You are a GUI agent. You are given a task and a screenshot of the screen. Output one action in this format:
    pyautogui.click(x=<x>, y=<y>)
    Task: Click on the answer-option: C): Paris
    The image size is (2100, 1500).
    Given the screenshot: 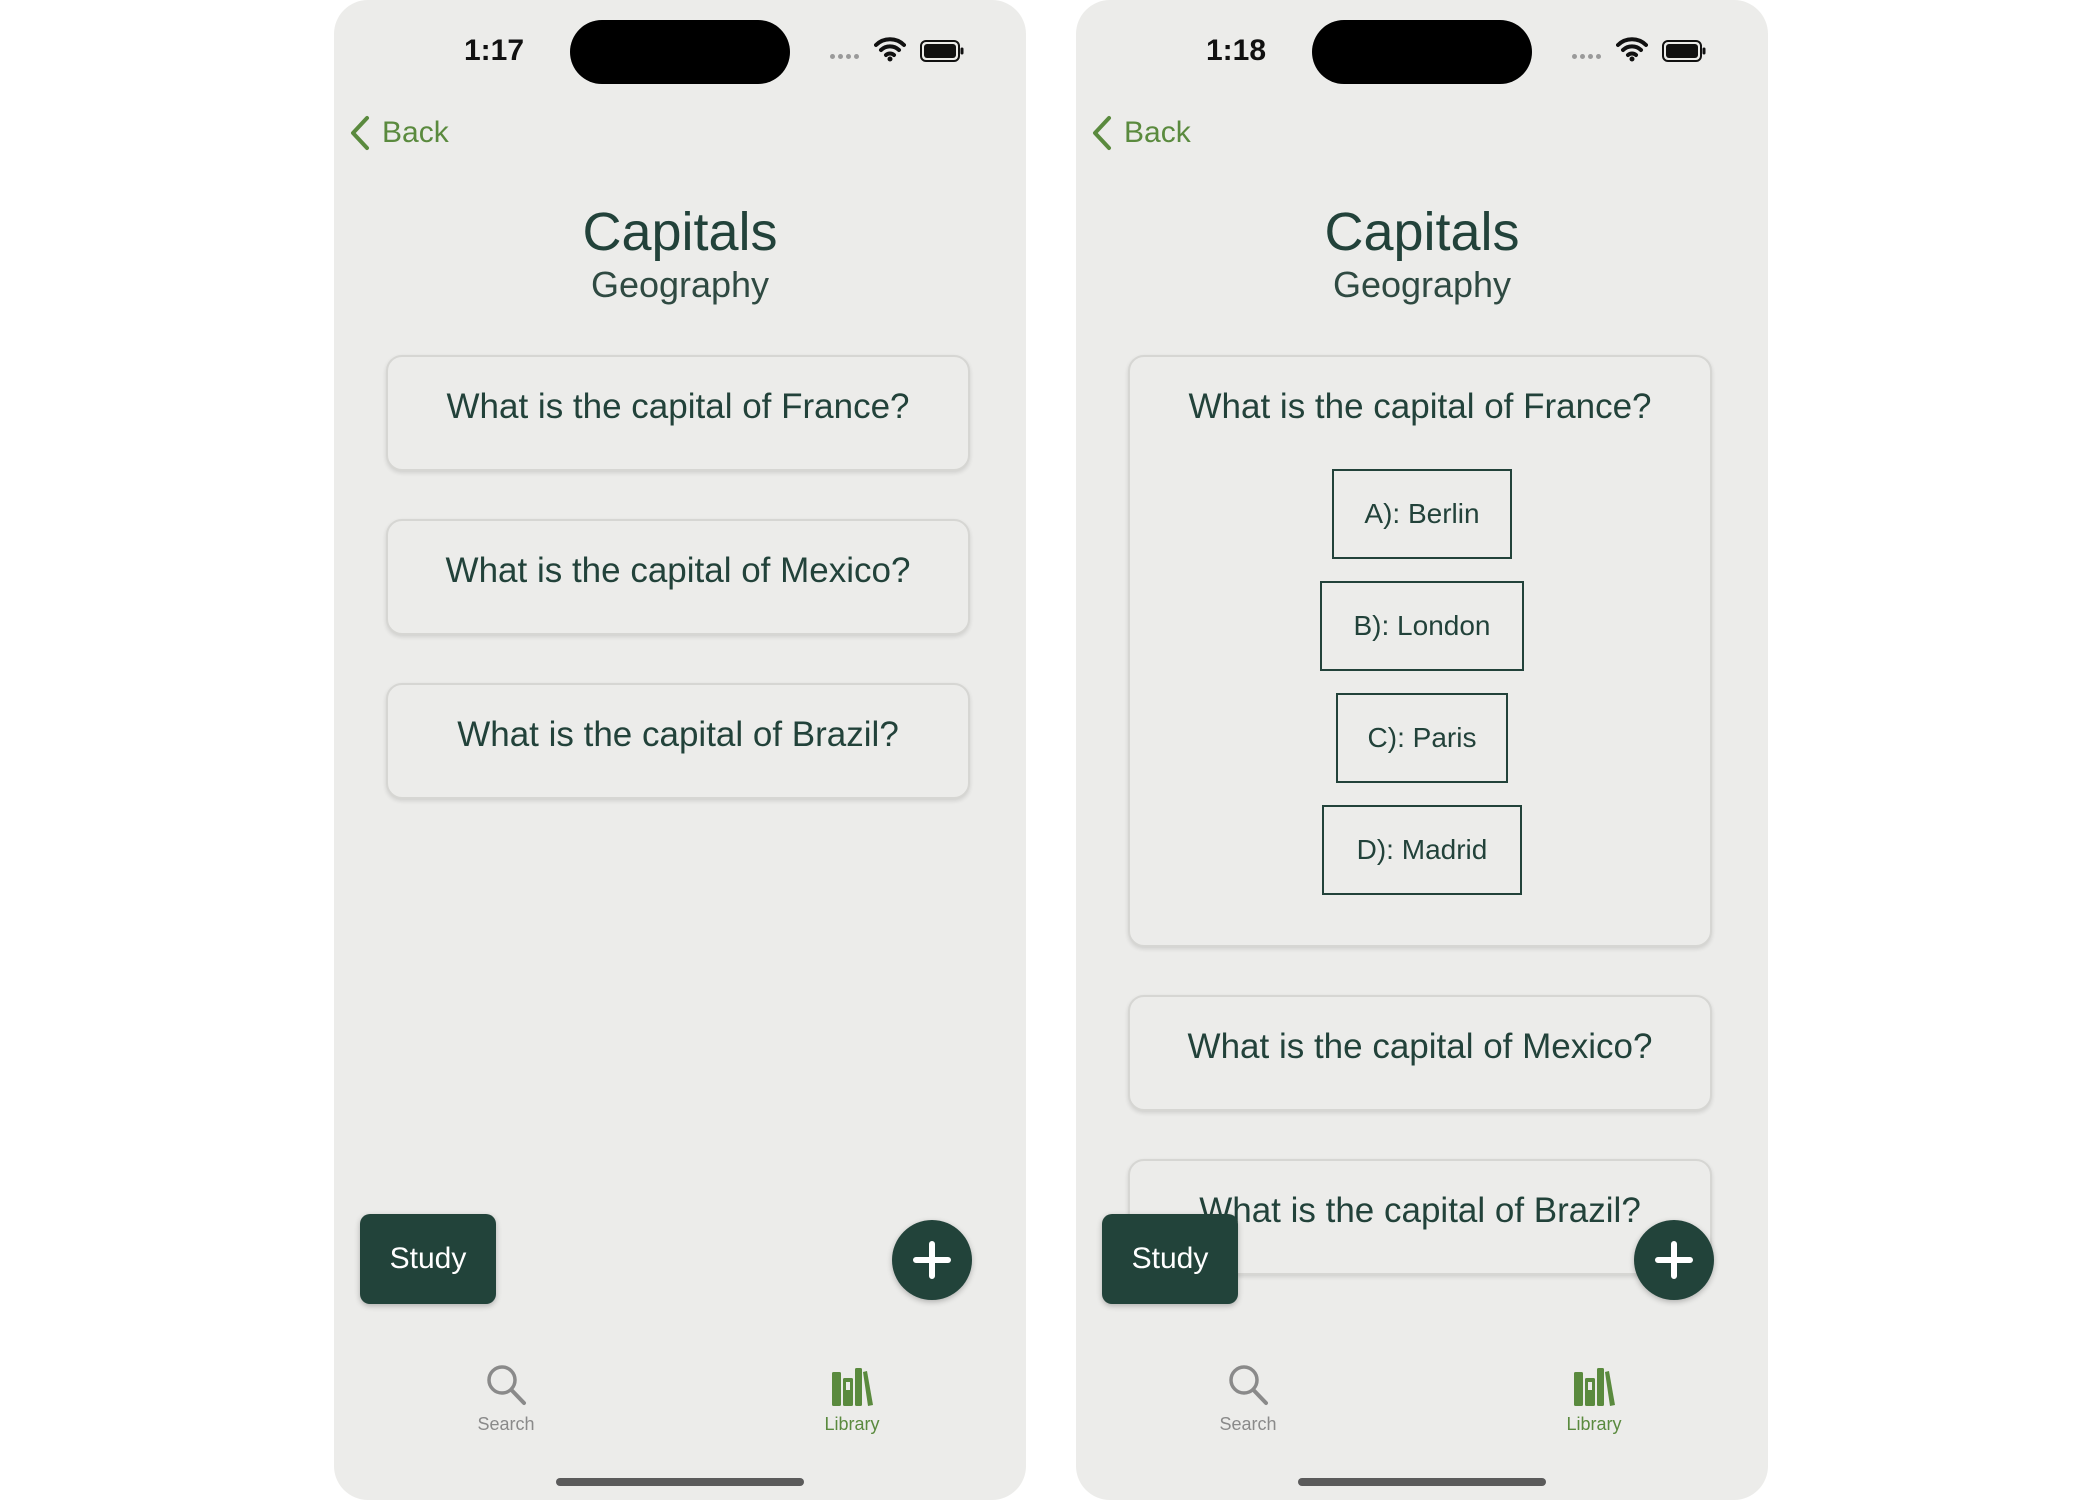 What is the action you would take?
    pyautogui.click(x=1422, y=738)
    